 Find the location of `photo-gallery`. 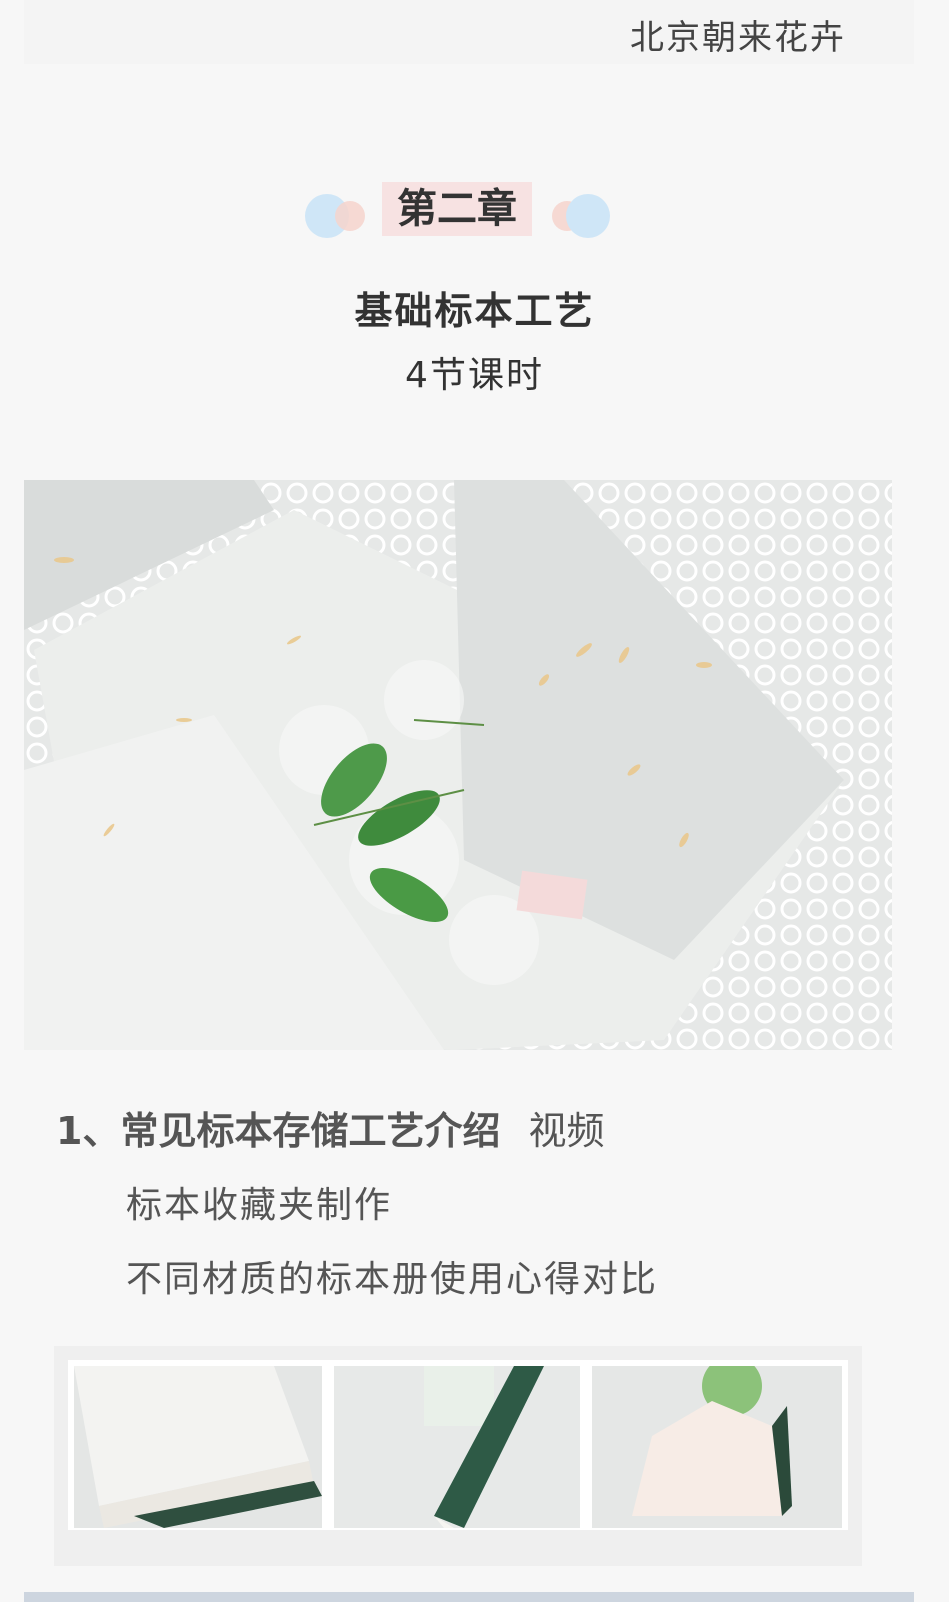

photo-gallery is located at coordinates (458, 1456).